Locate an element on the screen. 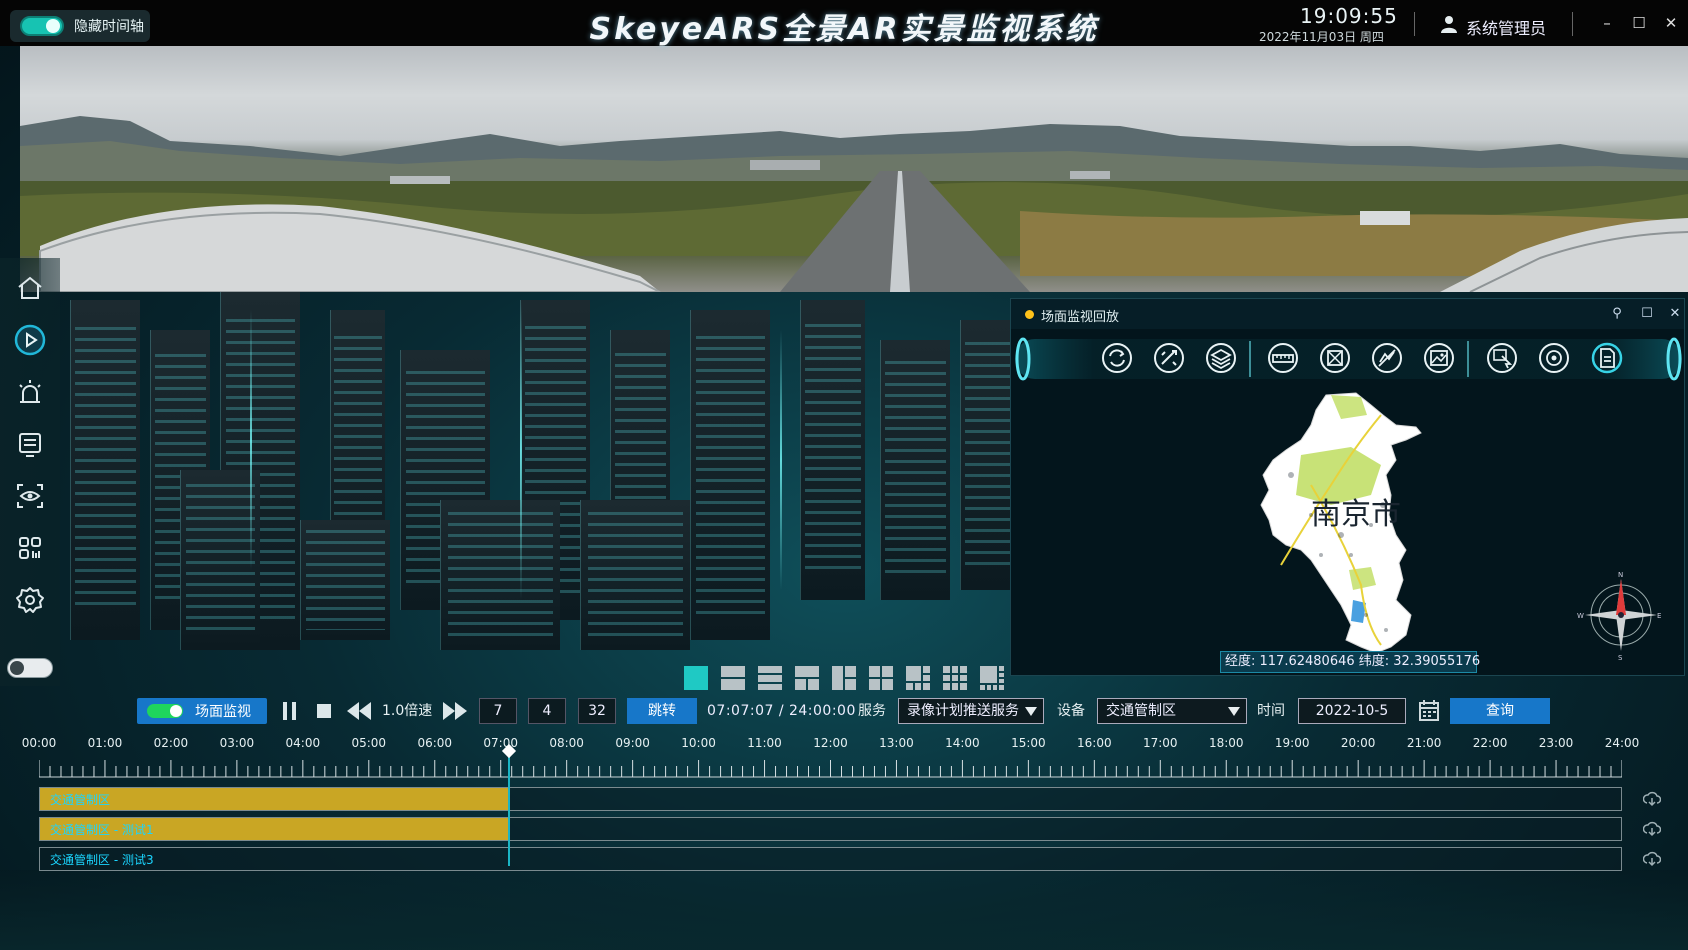 The width and height of the screenshot is (1688, 950). second-input: 32 is located at coordinates (597, 711).